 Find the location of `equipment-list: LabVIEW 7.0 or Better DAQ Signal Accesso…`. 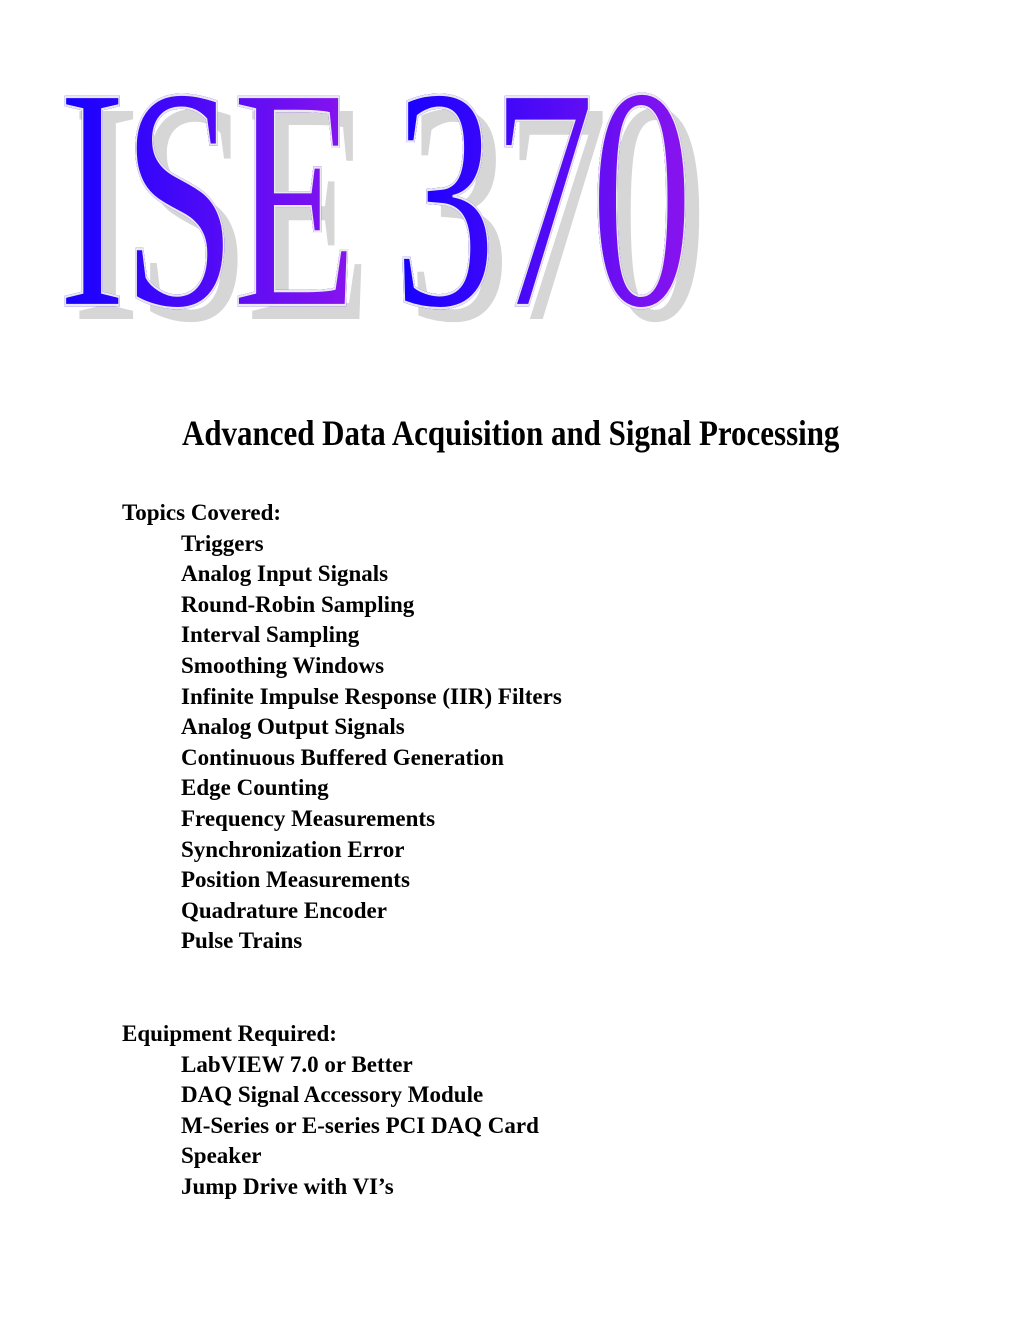

equipment-list: LabVIEW 7.0 or Better DAQ Signal Accesso… is located at coordinates (330, 1126).